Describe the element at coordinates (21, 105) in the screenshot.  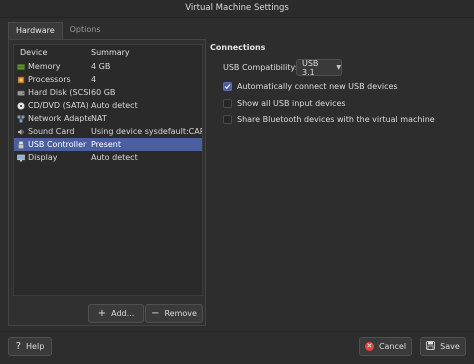
I see `cd-dvd-icon` at that location.